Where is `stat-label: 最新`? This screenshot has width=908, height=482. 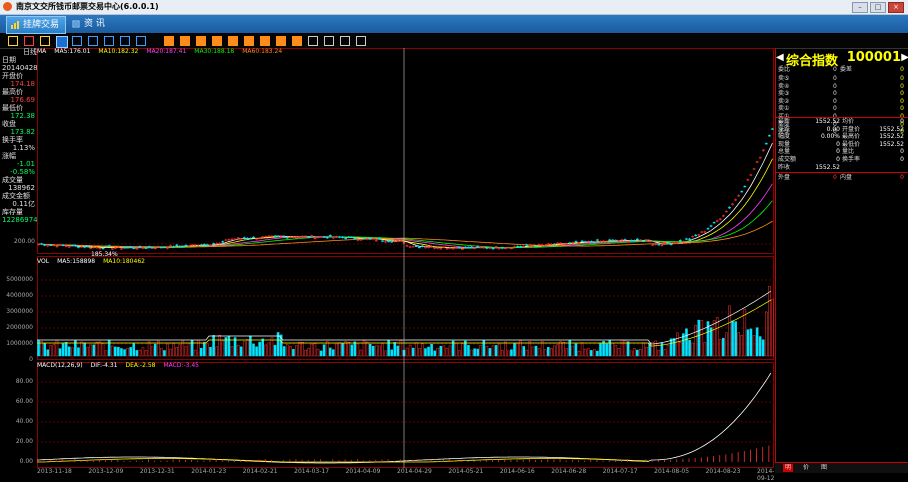
stat-label: 最新 is located at coordinates (784, 121).